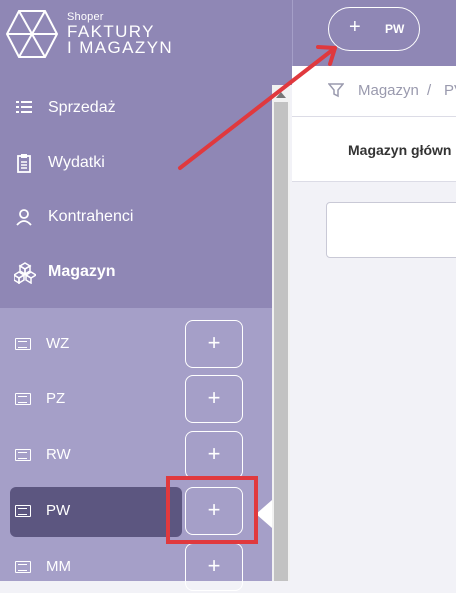  I want to click on nav-item-wydatki: Wydatki, so click(136, 163).